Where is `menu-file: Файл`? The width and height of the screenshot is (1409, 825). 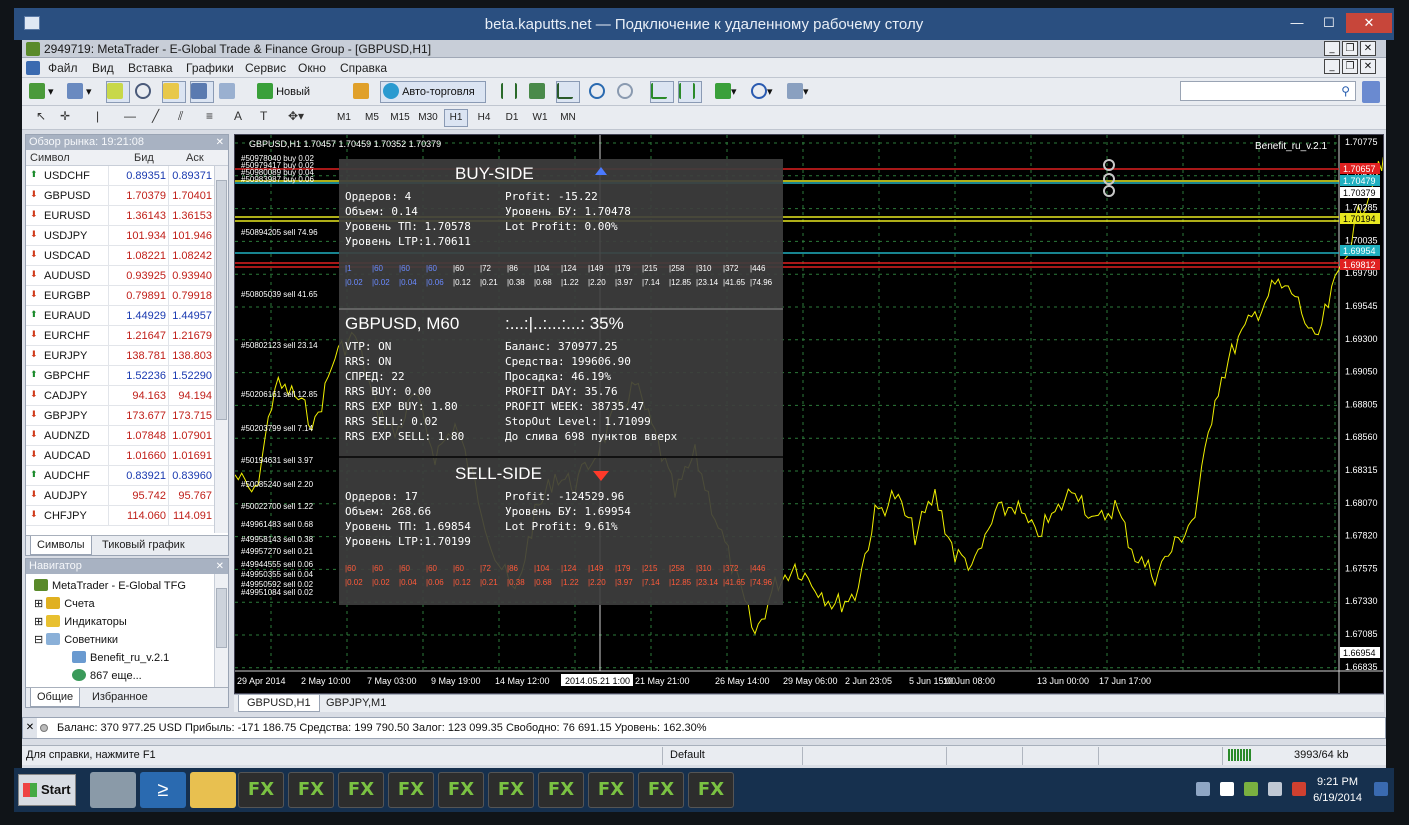
menu-file: Файл is located at coordinates (63, 68).